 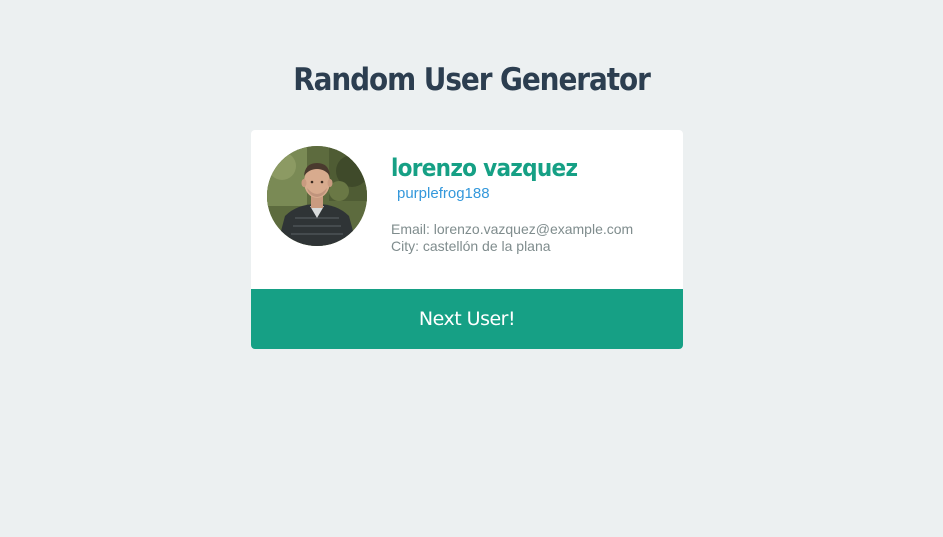 What do you see at coordinates (484, 168) in the screenshot?
I see `user-name: lorenzo vazquez` at bounding box center [484, 168].